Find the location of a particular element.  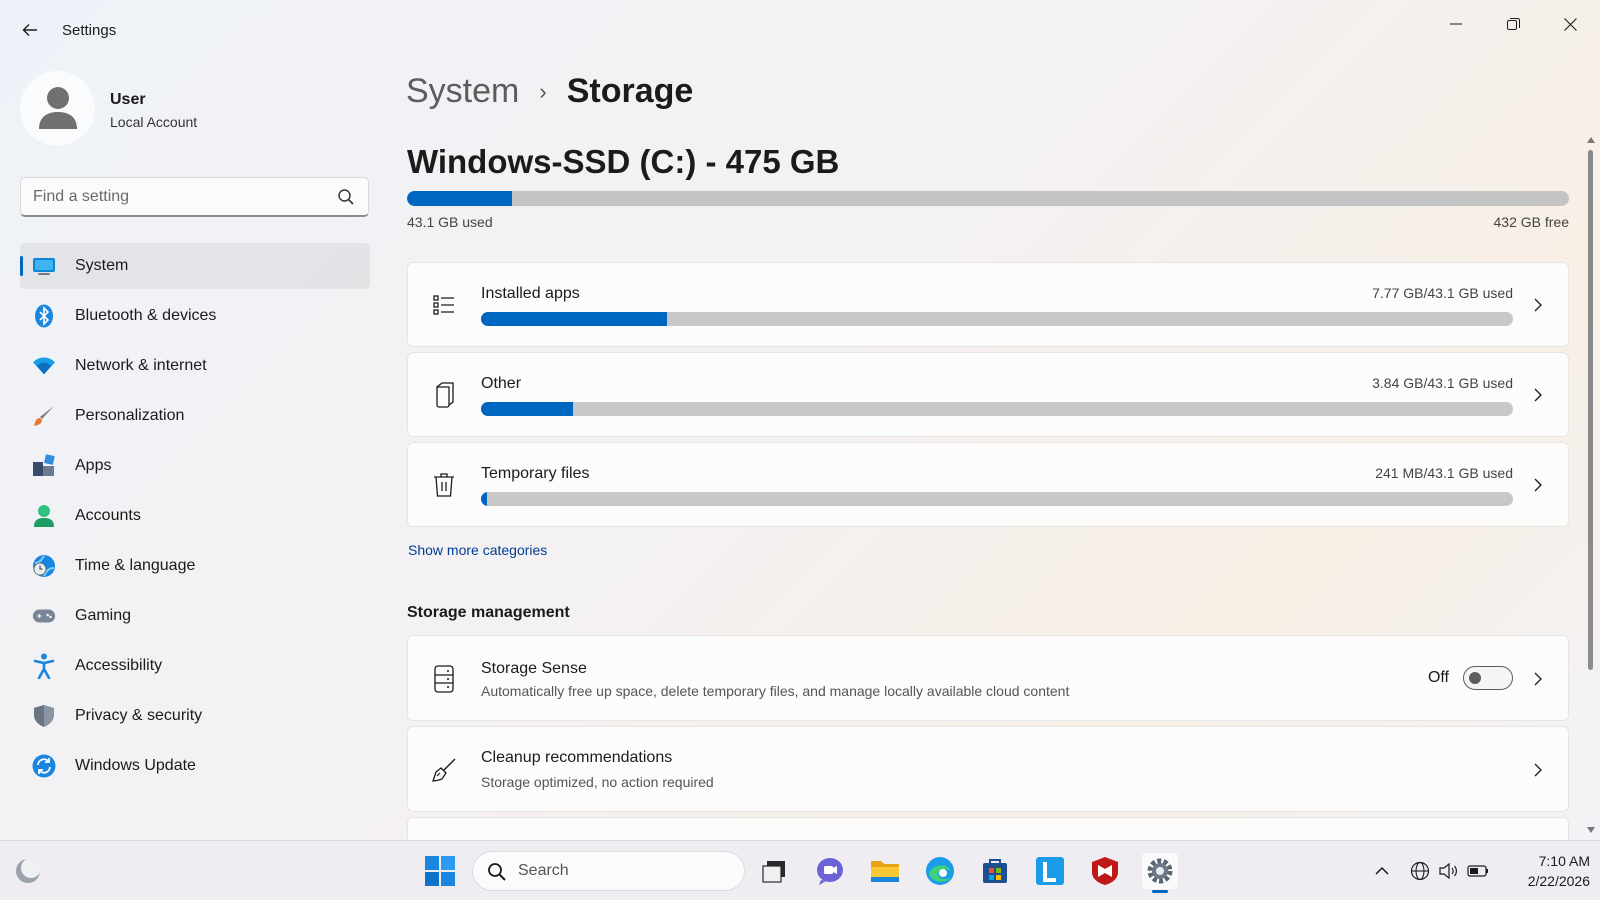

taskbar-search: Search is located at coordinates (608, 871).